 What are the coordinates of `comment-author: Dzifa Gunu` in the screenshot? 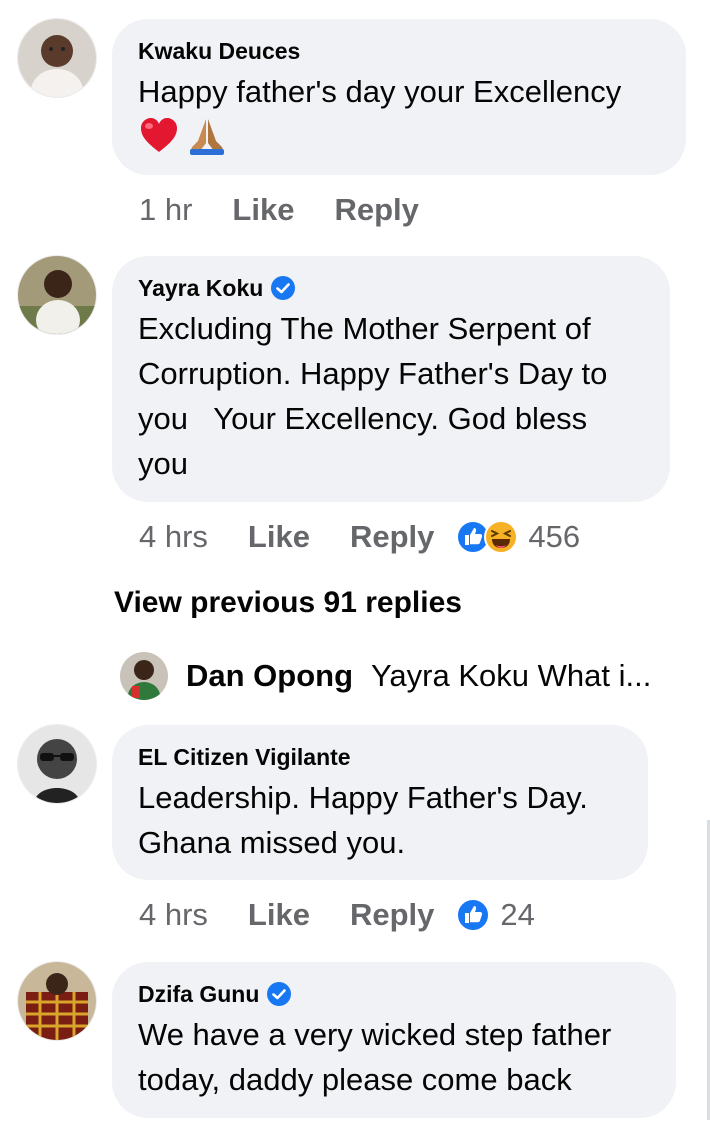 It's located at (394, 994).